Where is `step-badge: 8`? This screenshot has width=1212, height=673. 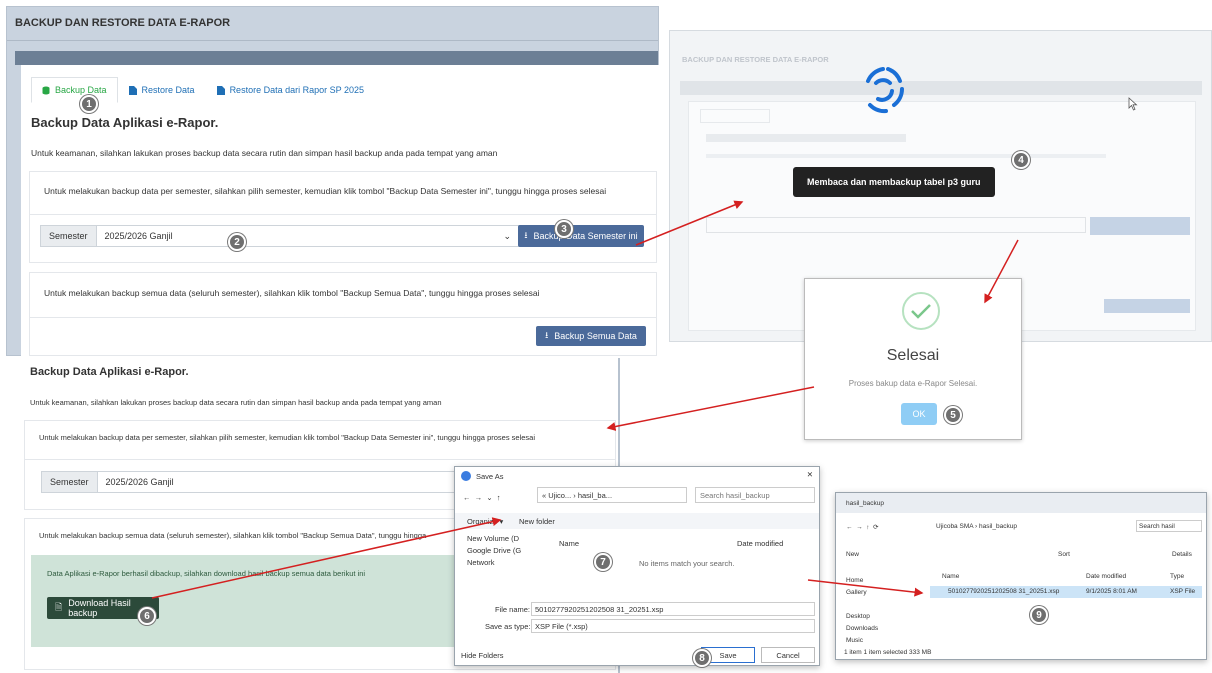 step-badge: 8 is located at coordinates (702, 658).